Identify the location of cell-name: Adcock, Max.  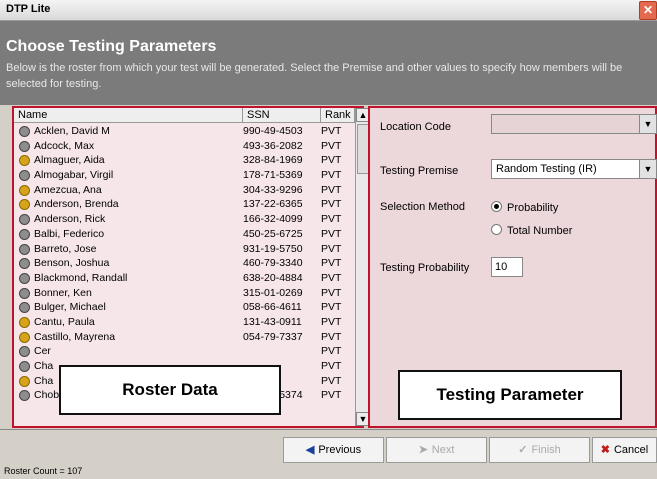
(64, 145).